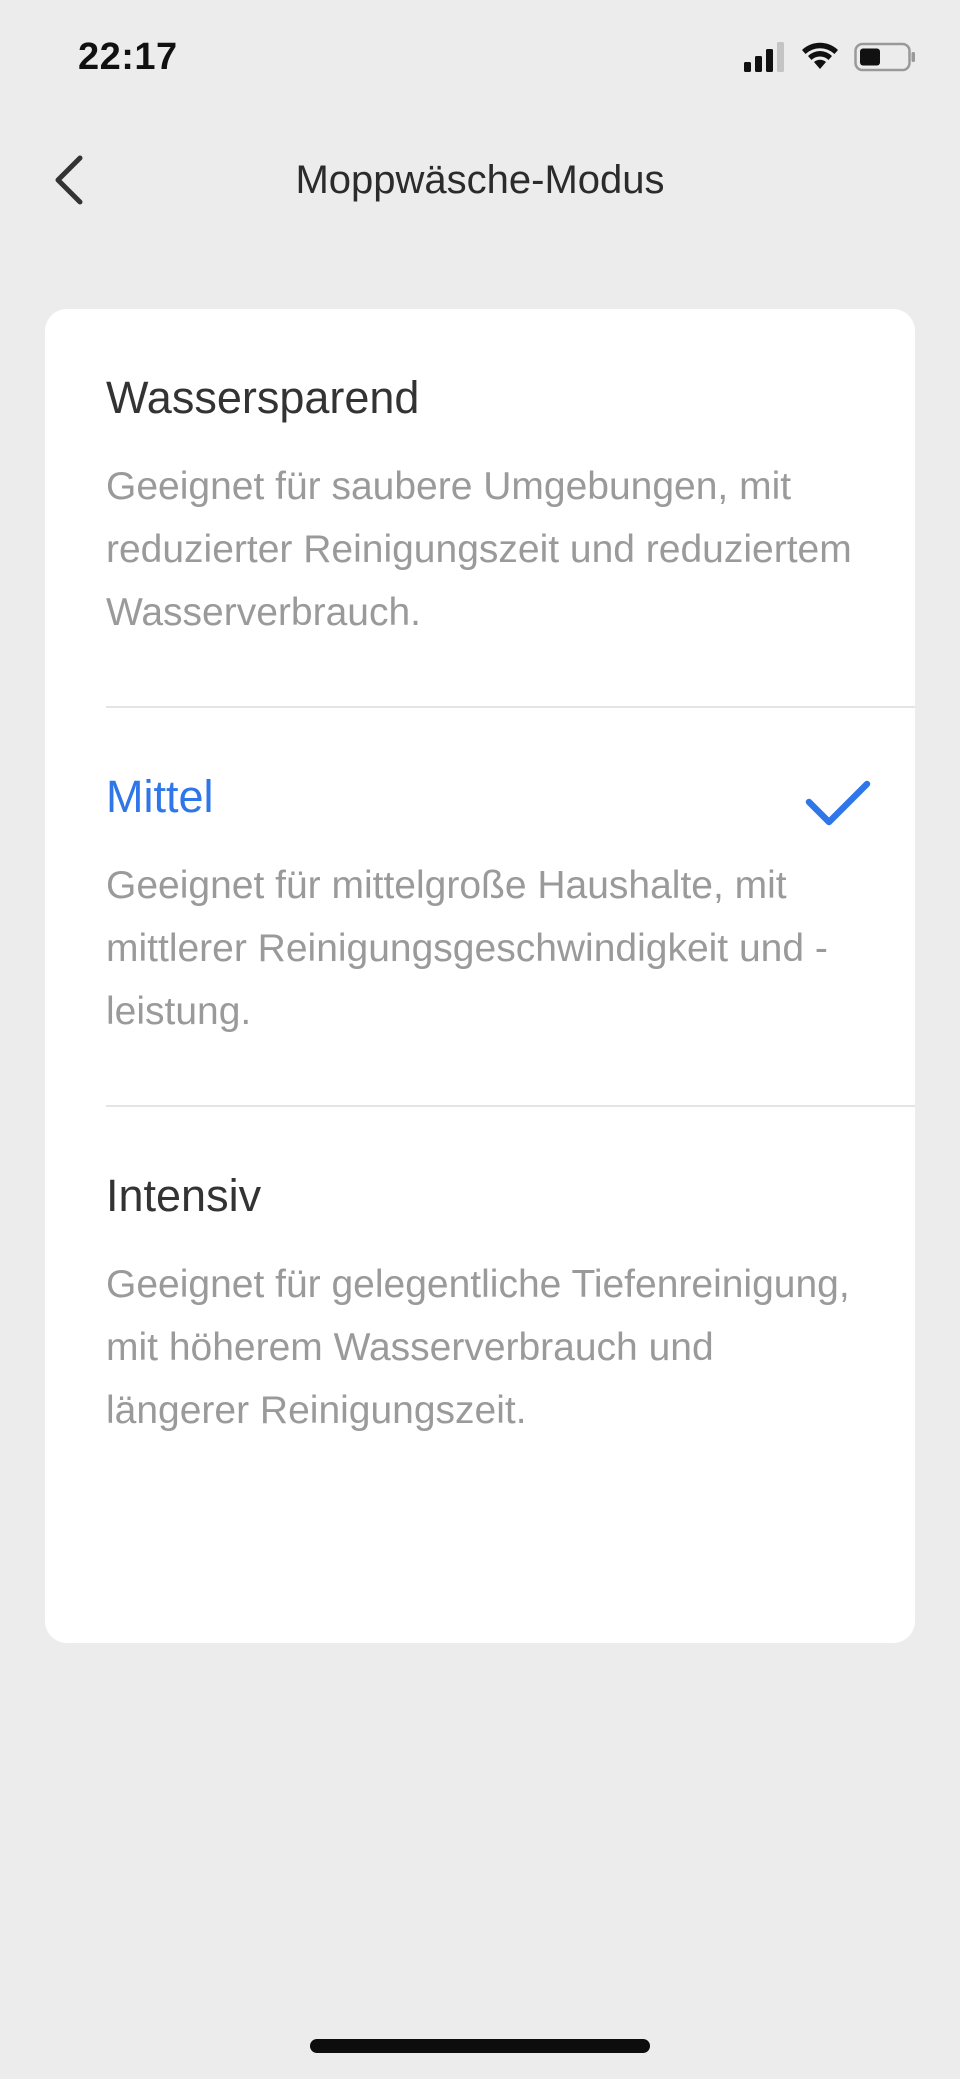  Describe the element at coordinates (764, 57) in the screenshot. I see `signal-icon` at that location.